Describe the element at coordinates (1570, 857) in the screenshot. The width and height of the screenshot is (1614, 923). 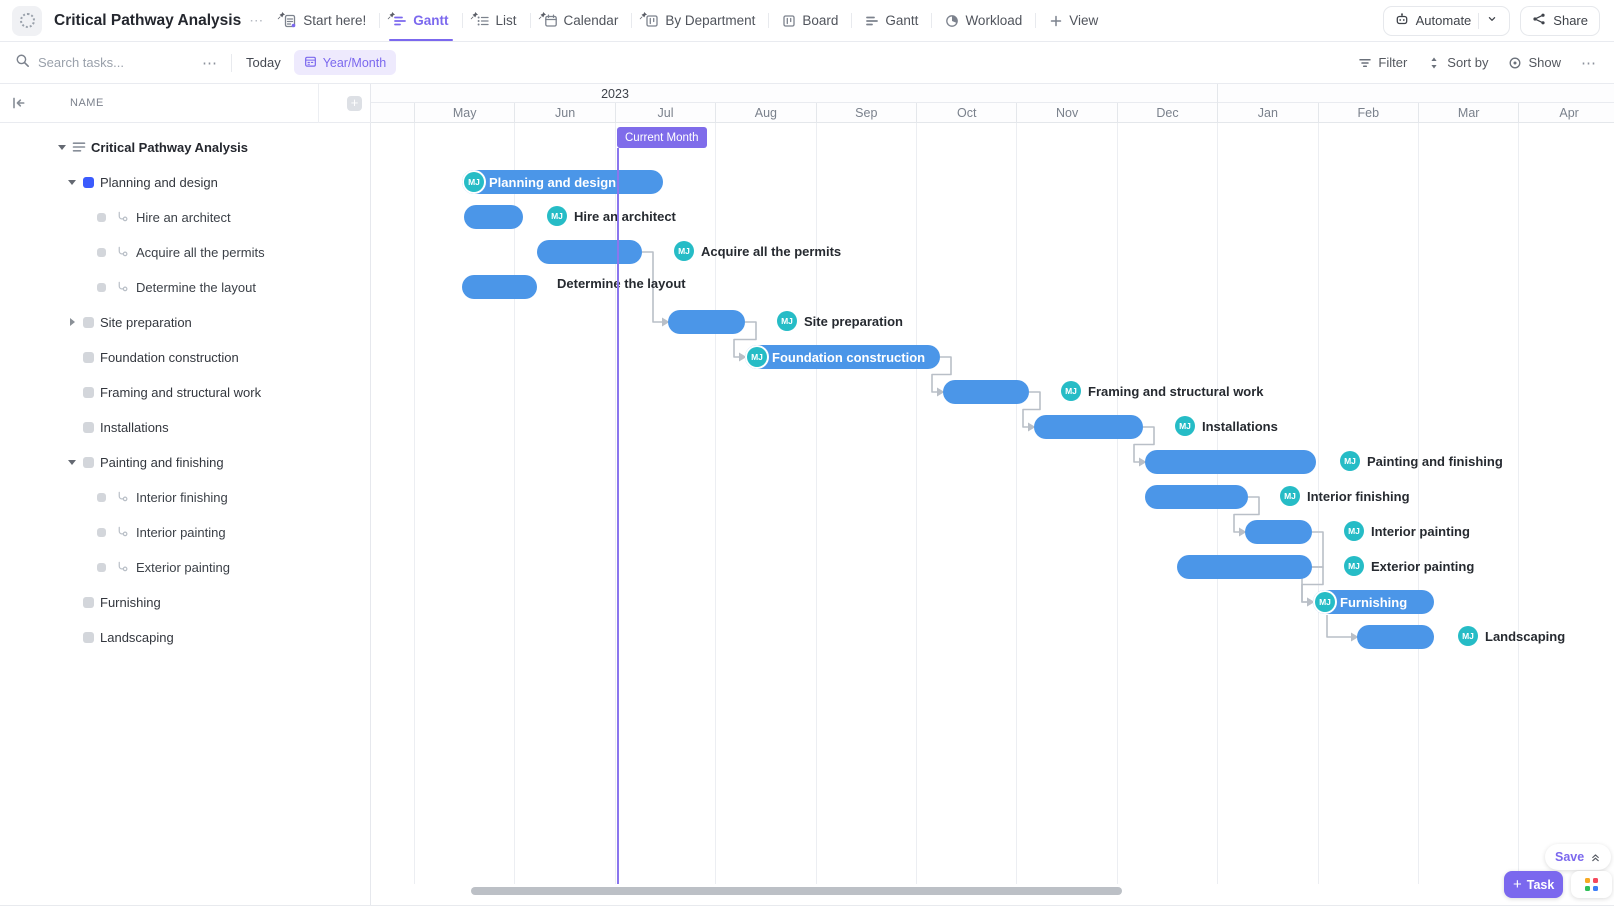
I see `save-label: Save` at that location.